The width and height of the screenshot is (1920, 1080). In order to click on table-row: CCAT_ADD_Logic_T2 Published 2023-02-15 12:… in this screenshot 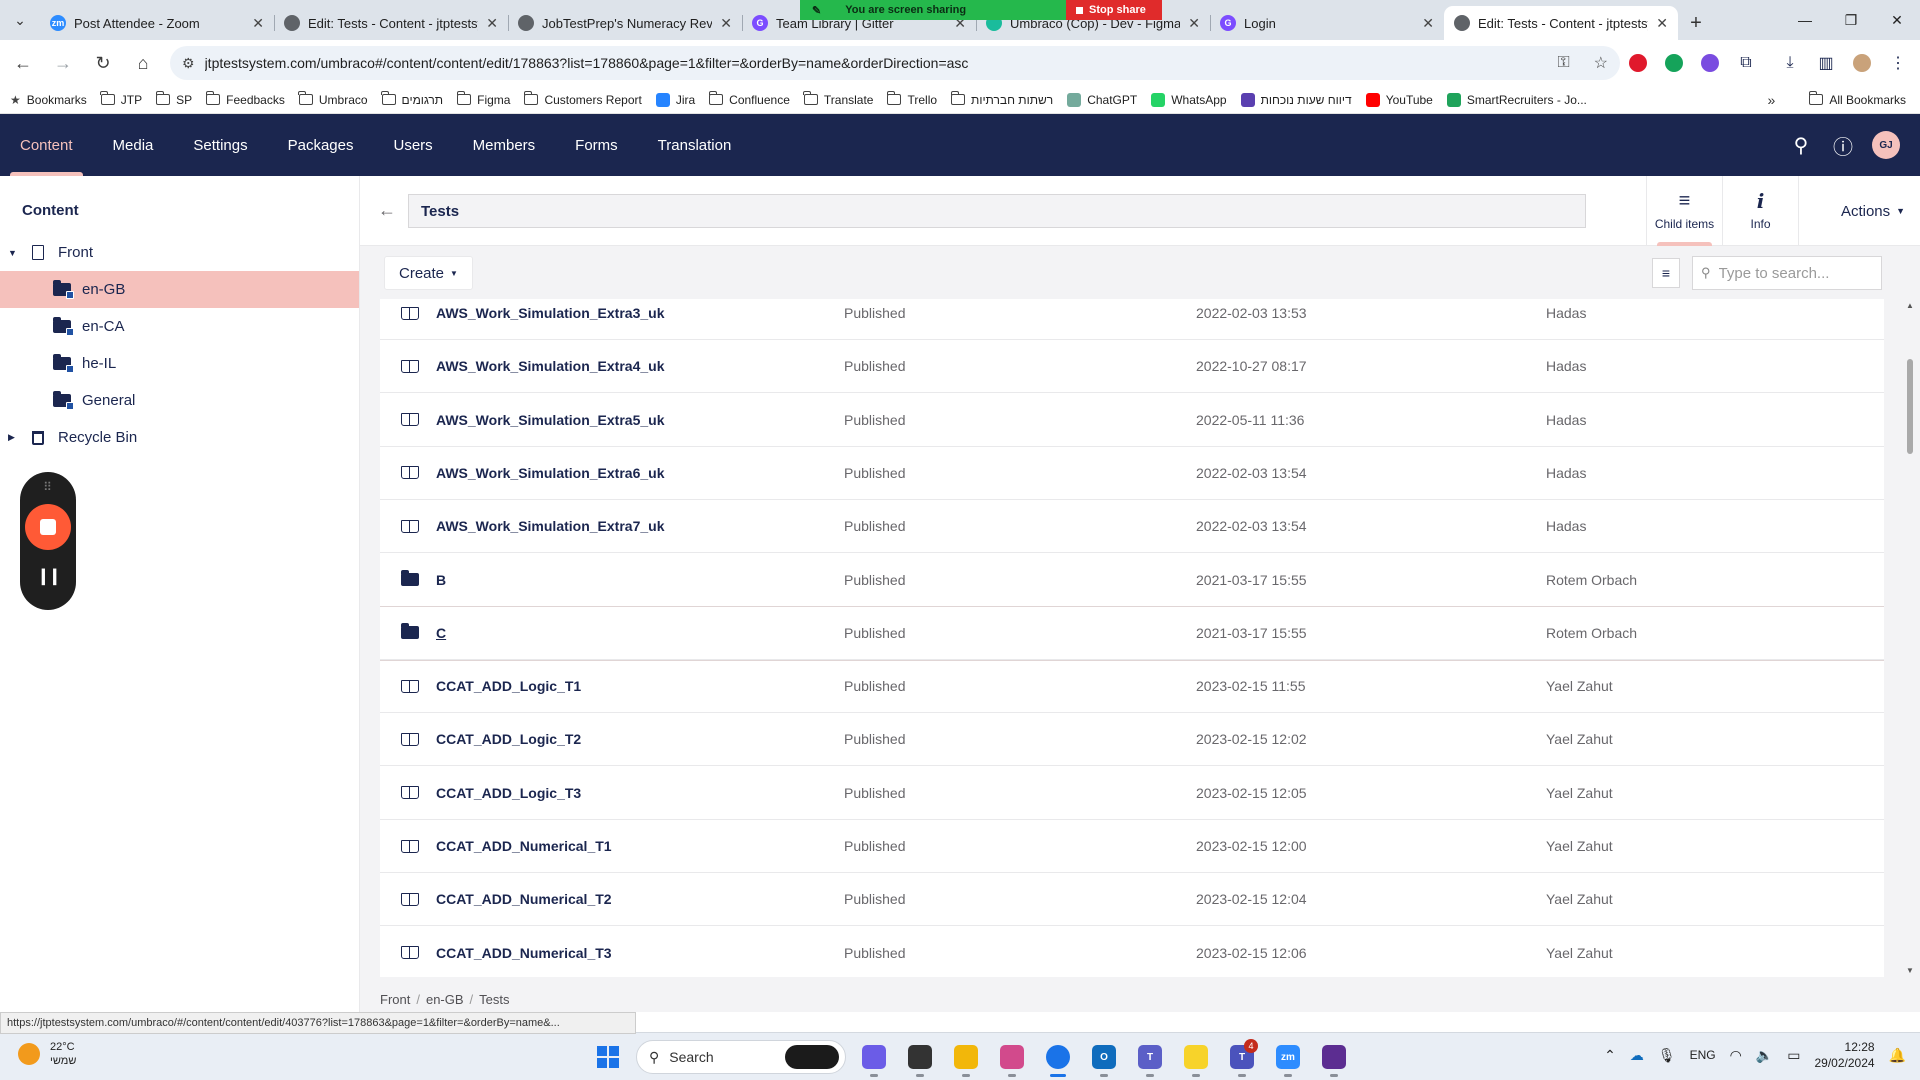, I will do `click(1132, 740)`.